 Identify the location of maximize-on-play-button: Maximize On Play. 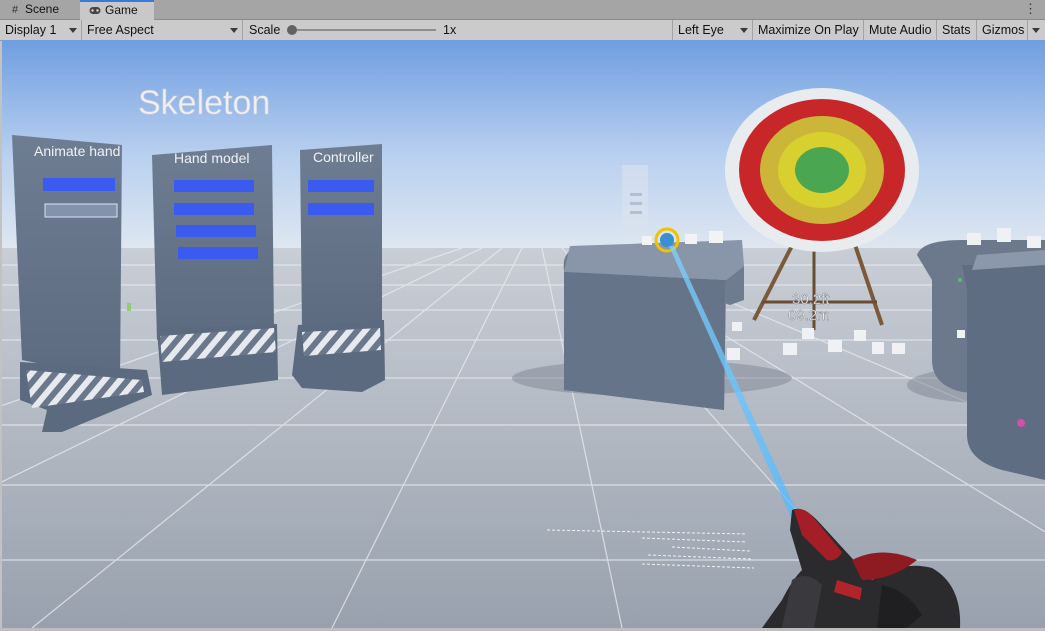
(808, 30).